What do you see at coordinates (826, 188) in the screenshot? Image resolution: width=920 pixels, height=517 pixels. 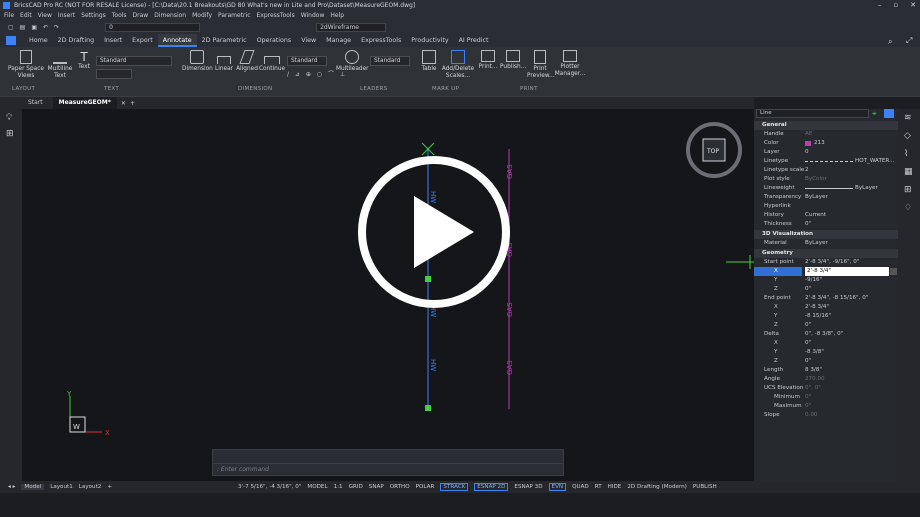 I see `prop-lineweight: Lineweight ByLayer` at bounding box center [826, 188].